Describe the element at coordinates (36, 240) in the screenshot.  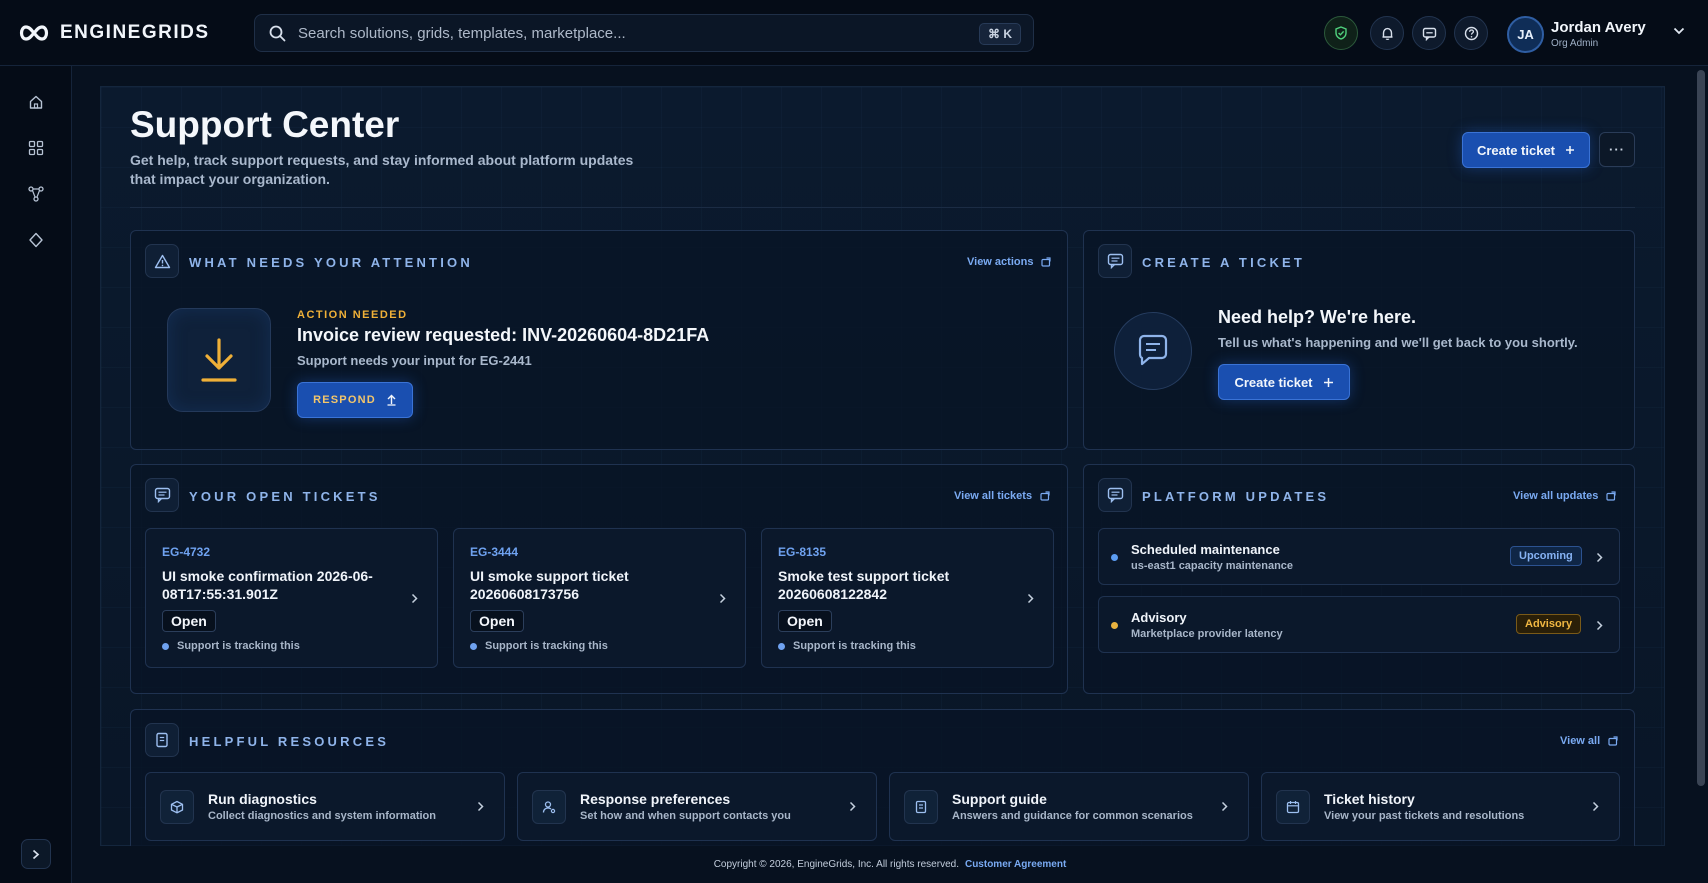
I see `marketplace-icon` at that location.